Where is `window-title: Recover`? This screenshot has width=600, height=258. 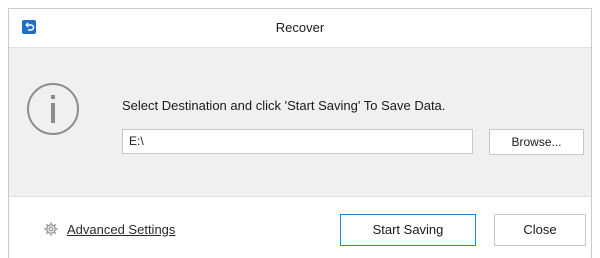 window-title: Recover is located at coordinates (300, 27).